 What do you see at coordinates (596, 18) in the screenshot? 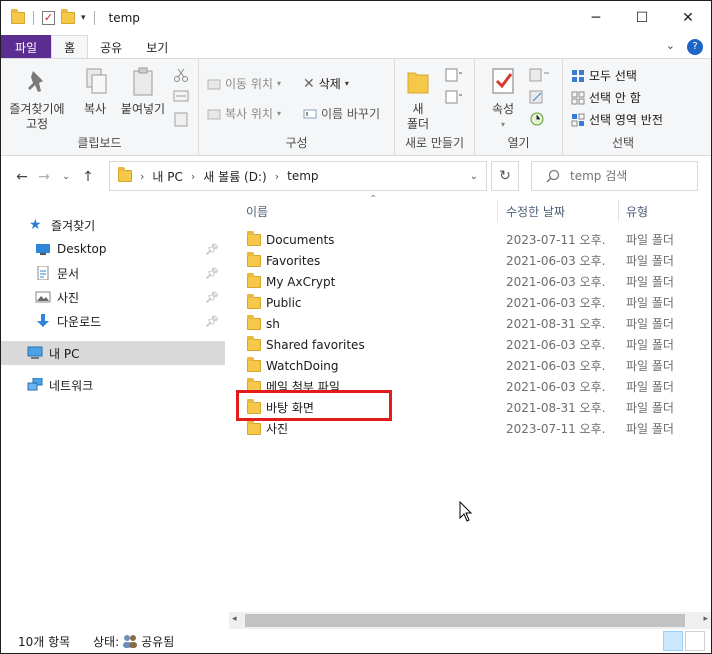
I see `minimize-button: ─` at bounding box center [596, 18].